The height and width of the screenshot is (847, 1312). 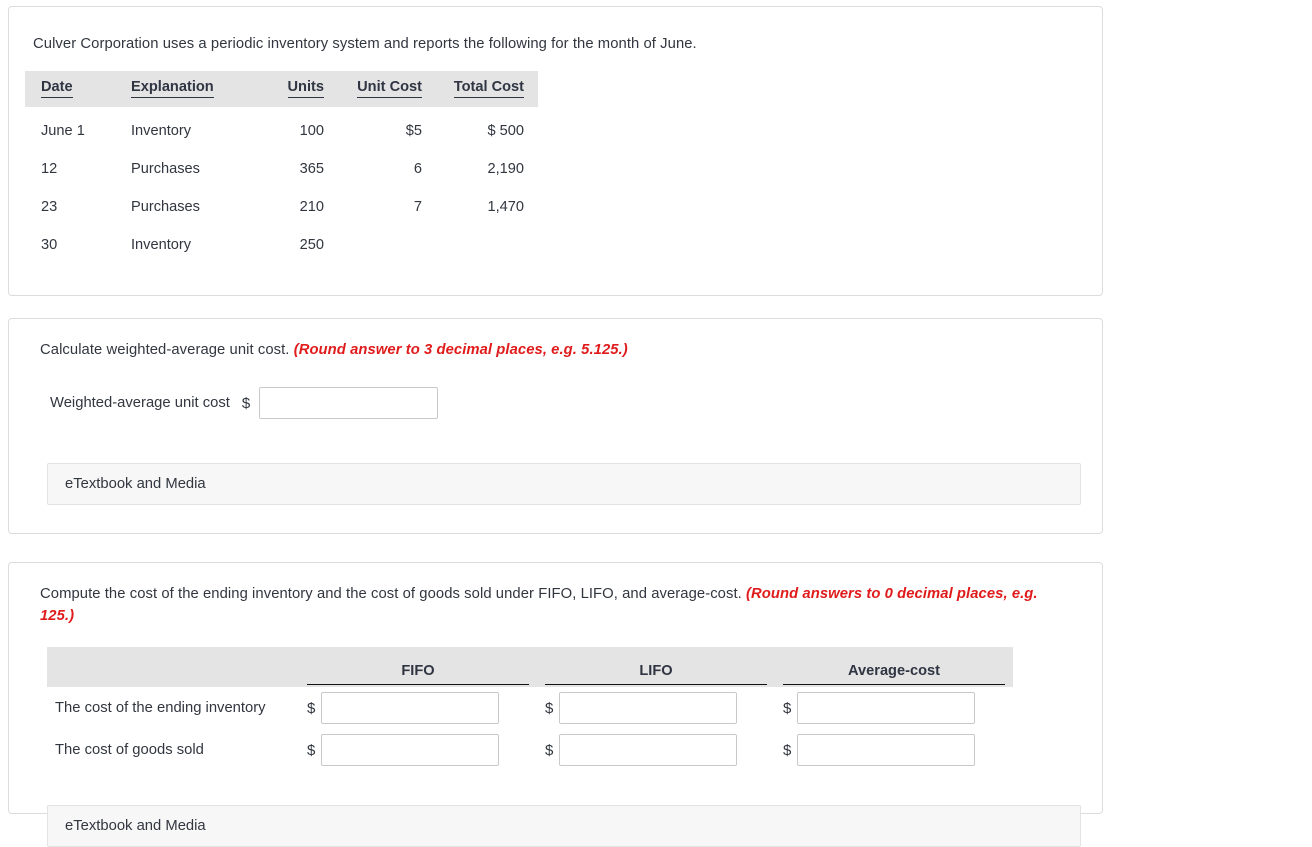 What do you see at coordinates (410, 708) in the screenshot?
I see `fifo-ending-inventory-input` at bounding box center [410, 708].